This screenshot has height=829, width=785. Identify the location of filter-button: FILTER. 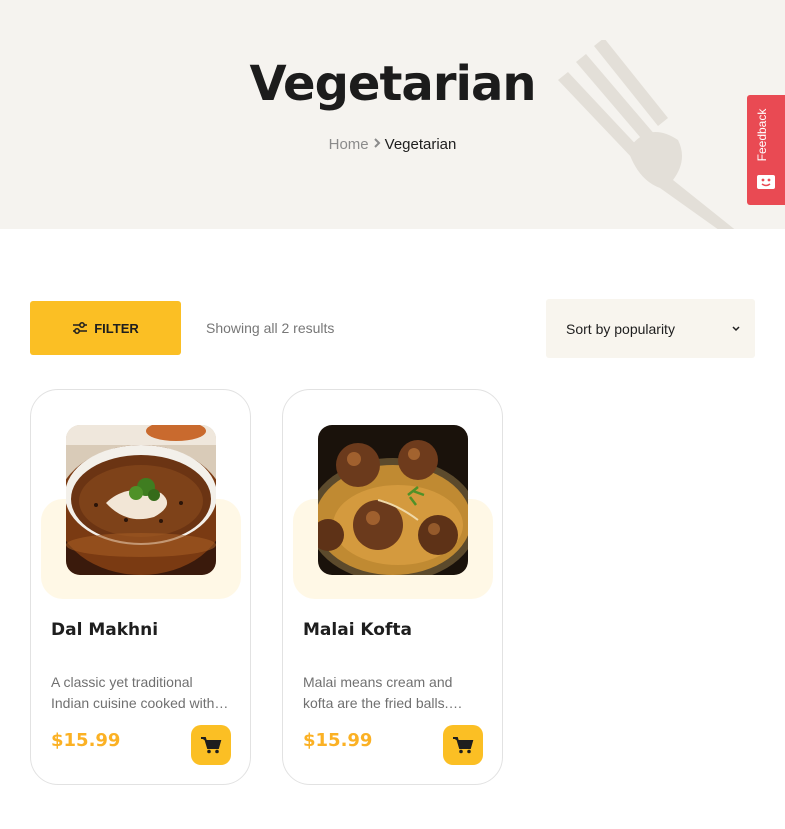
(105, 328).